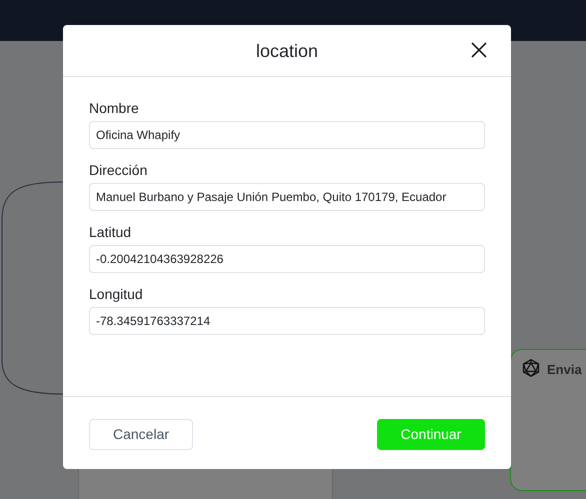  What do you see at coordinates (287, 135) in the screenshot?
I see `input-field: Oficina Whapify` at bounding box center [287, 135].